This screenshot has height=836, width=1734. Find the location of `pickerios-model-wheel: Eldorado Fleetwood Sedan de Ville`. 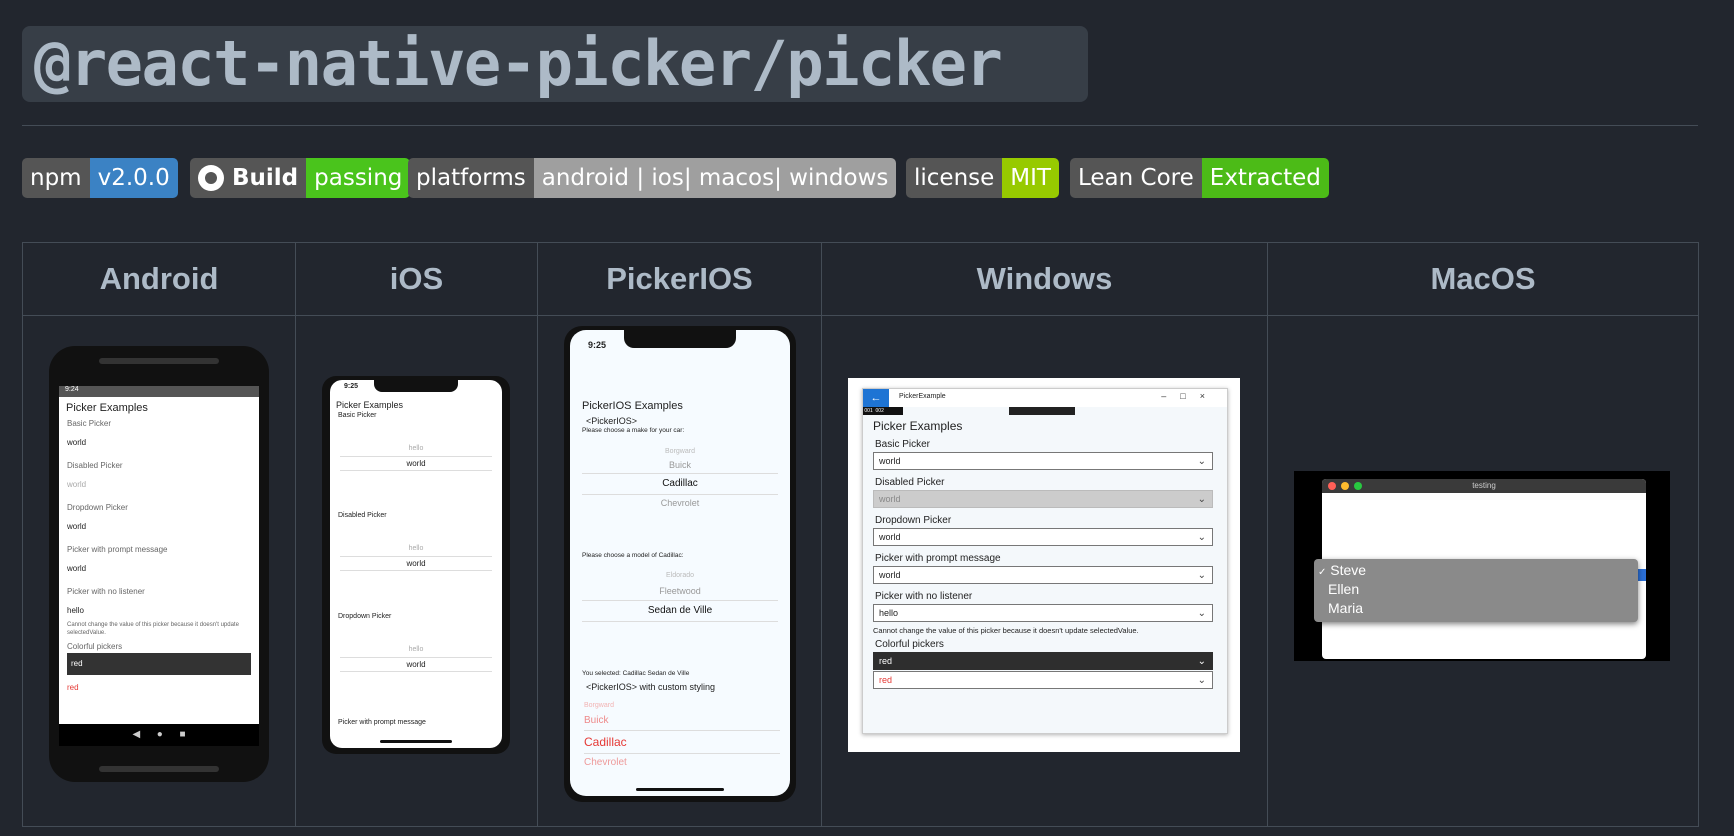

pickerios-model-wheel: Eldorado Fleetwood Sedan de Ville is located at coordinates (680, 596).